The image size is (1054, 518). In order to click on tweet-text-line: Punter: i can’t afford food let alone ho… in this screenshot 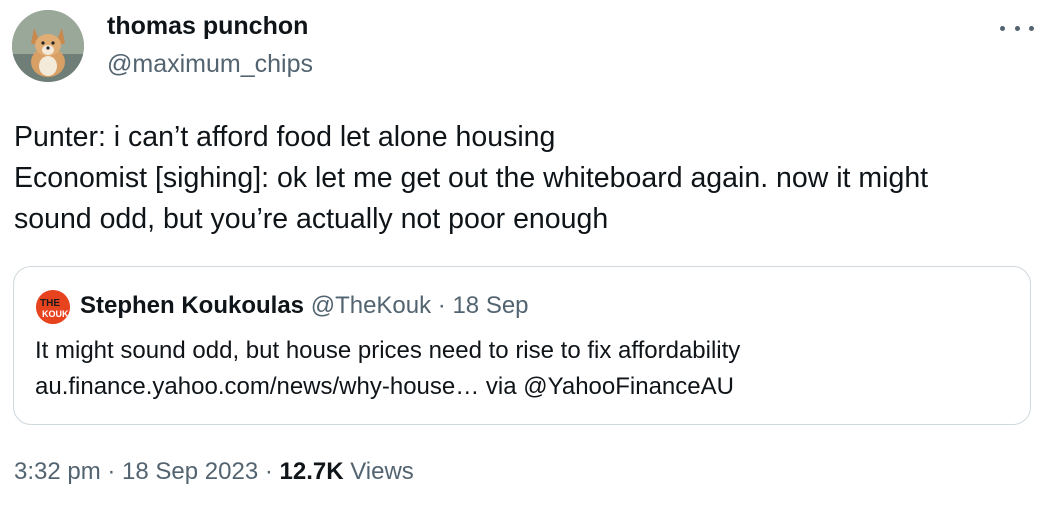, I will do `click(285, 137)`.